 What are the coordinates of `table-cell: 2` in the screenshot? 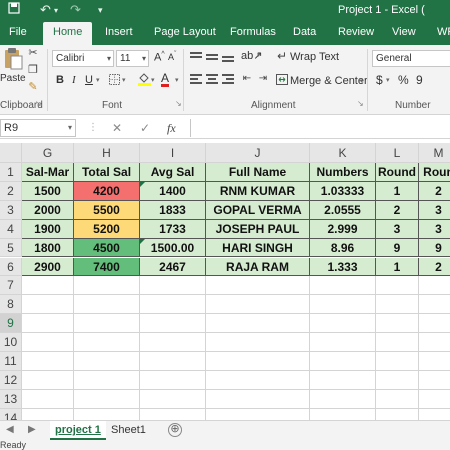 It's located at (434, 191).